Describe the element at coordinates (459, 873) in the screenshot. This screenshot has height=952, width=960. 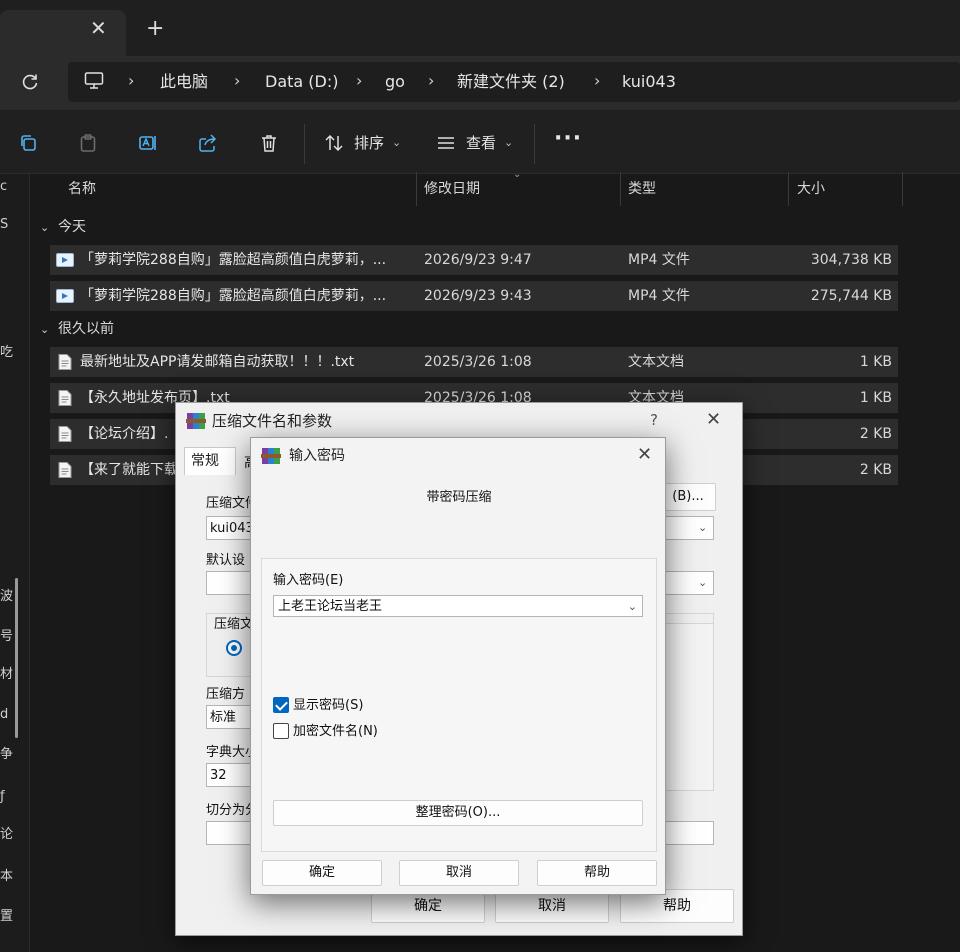
I see `cancel-button: 取消` at that location.